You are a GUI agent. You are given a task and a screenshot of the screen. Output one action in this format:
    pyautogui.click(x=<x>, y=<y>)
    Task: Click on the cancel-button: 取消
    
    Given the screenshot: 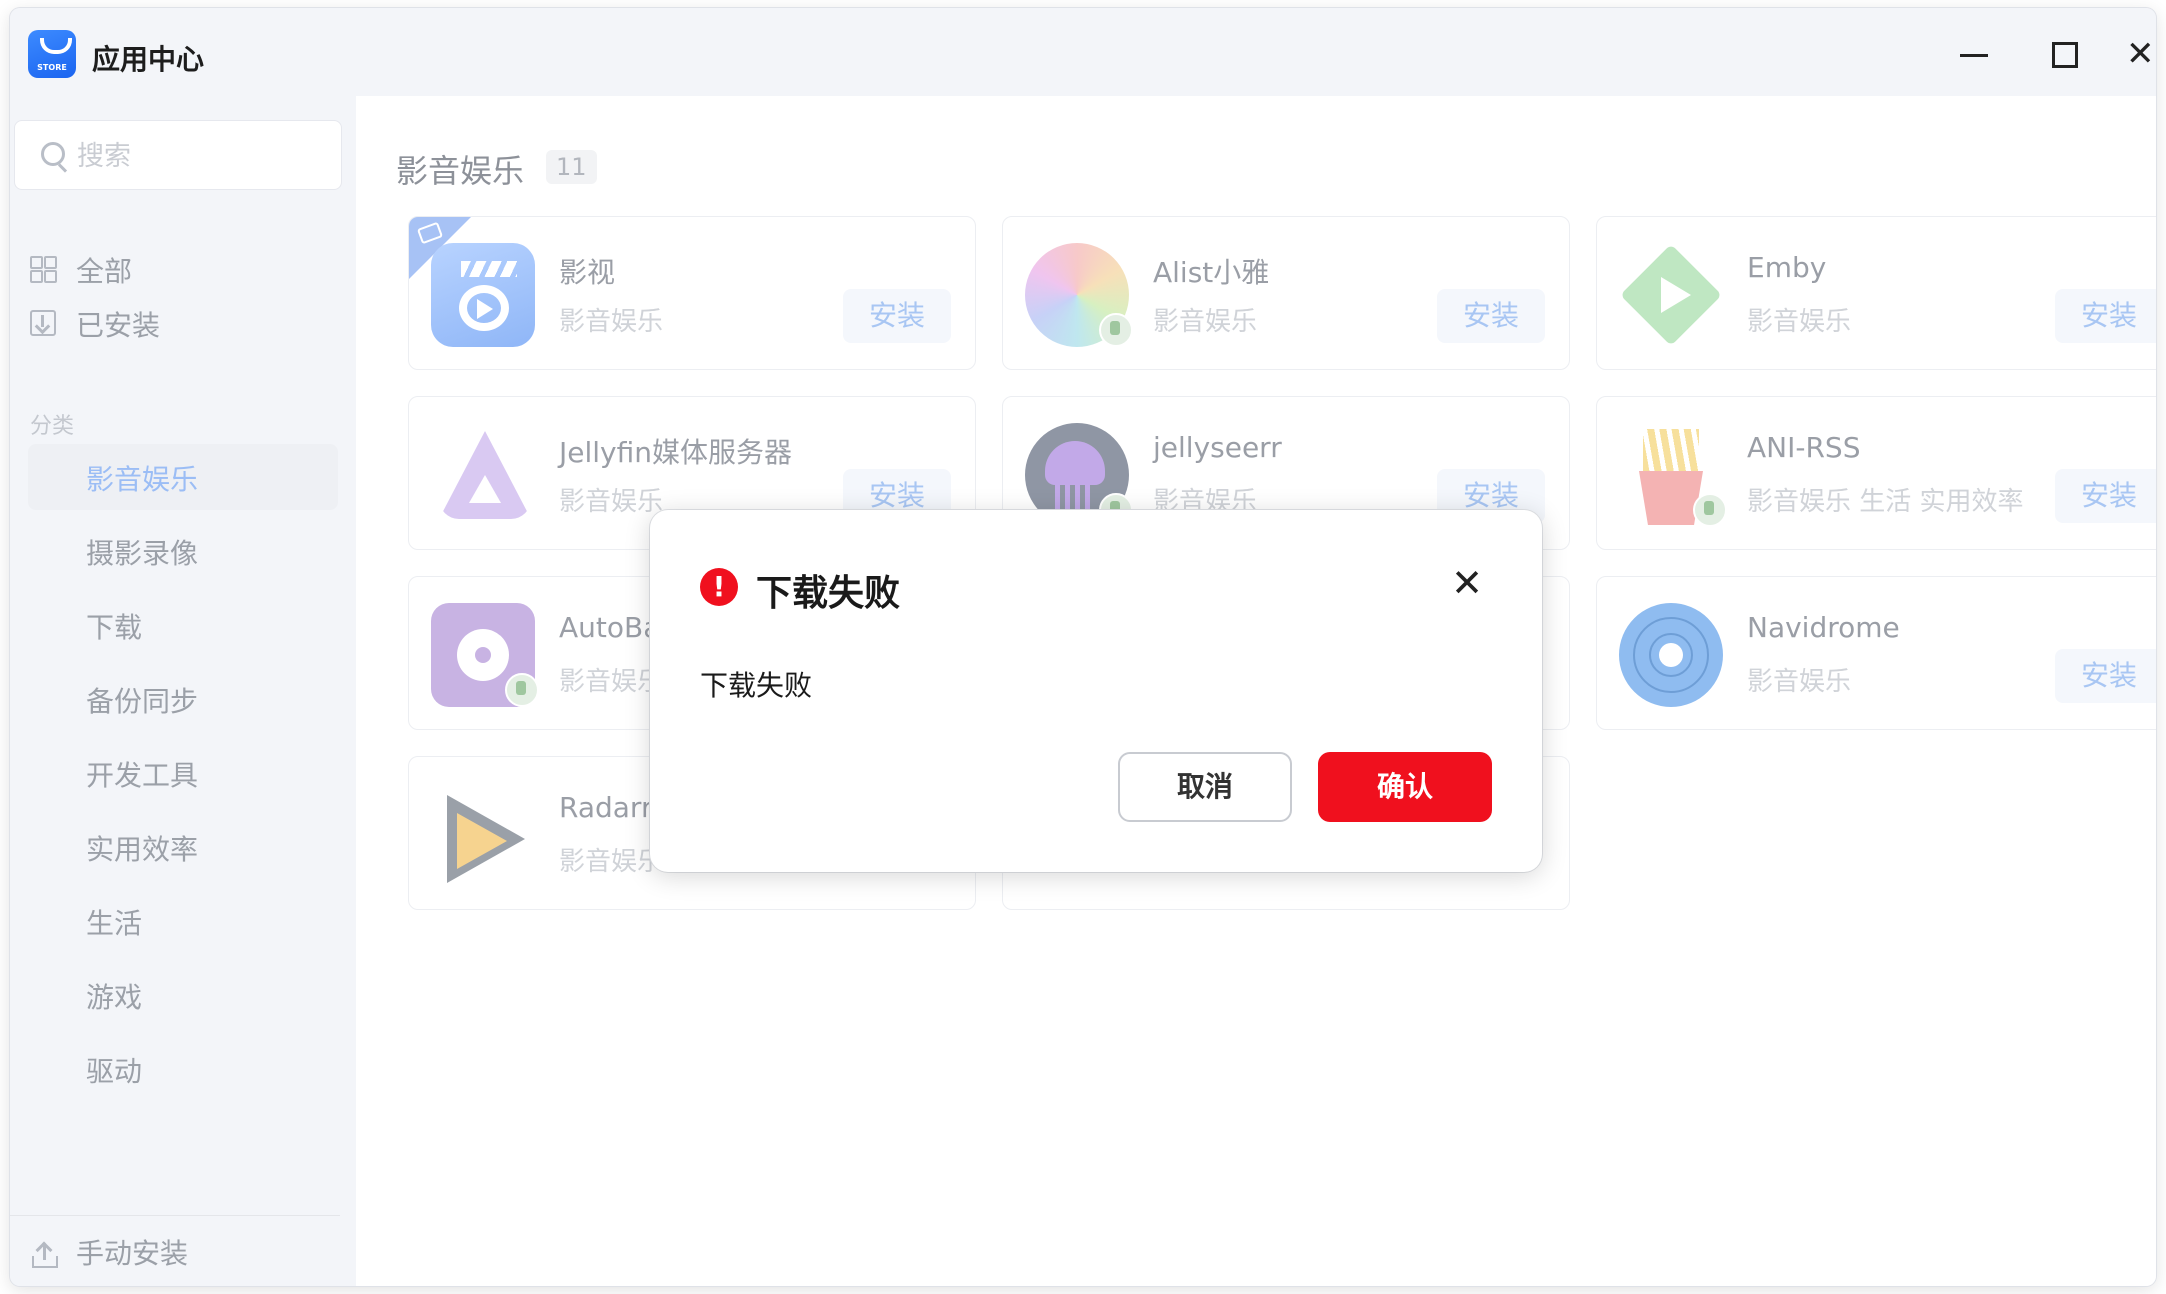 What is the action you would take?
    pyautogui.click(x=1205, y=787)
    